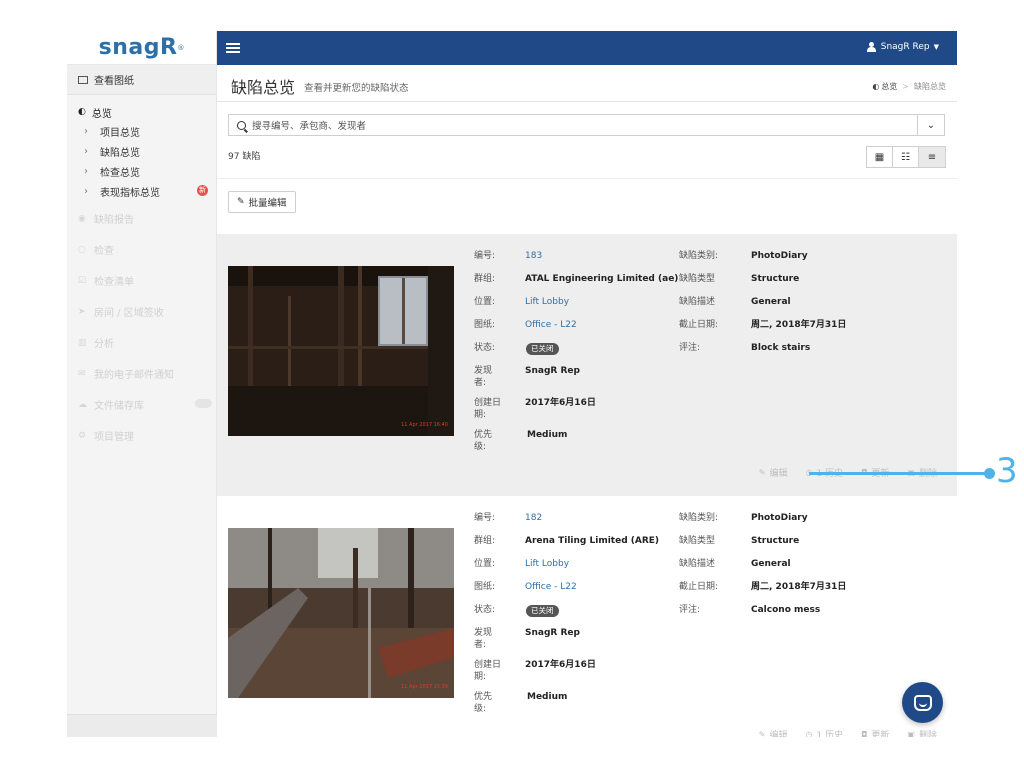  Describe the element at coordinates (82, 435) in the screenshot. I see `gears-icon: ⚙` at that location.